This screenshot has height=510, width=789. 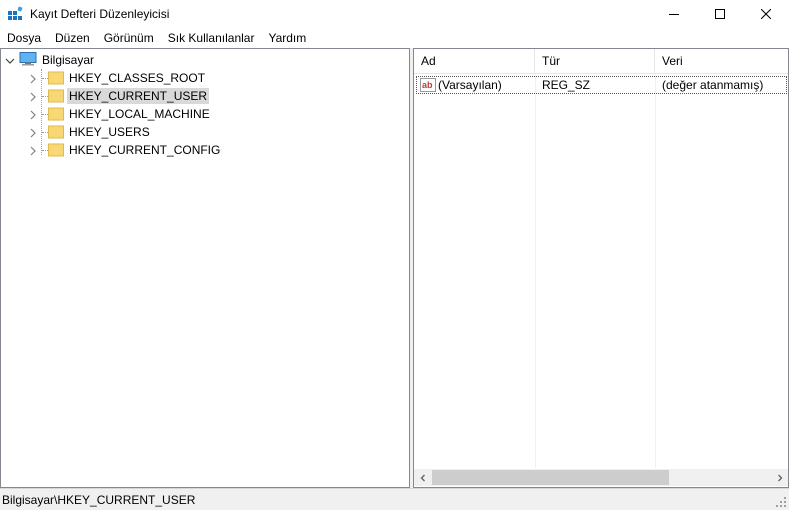 I want to click on menu-edit: Düzen, so click(x=72, y=38).